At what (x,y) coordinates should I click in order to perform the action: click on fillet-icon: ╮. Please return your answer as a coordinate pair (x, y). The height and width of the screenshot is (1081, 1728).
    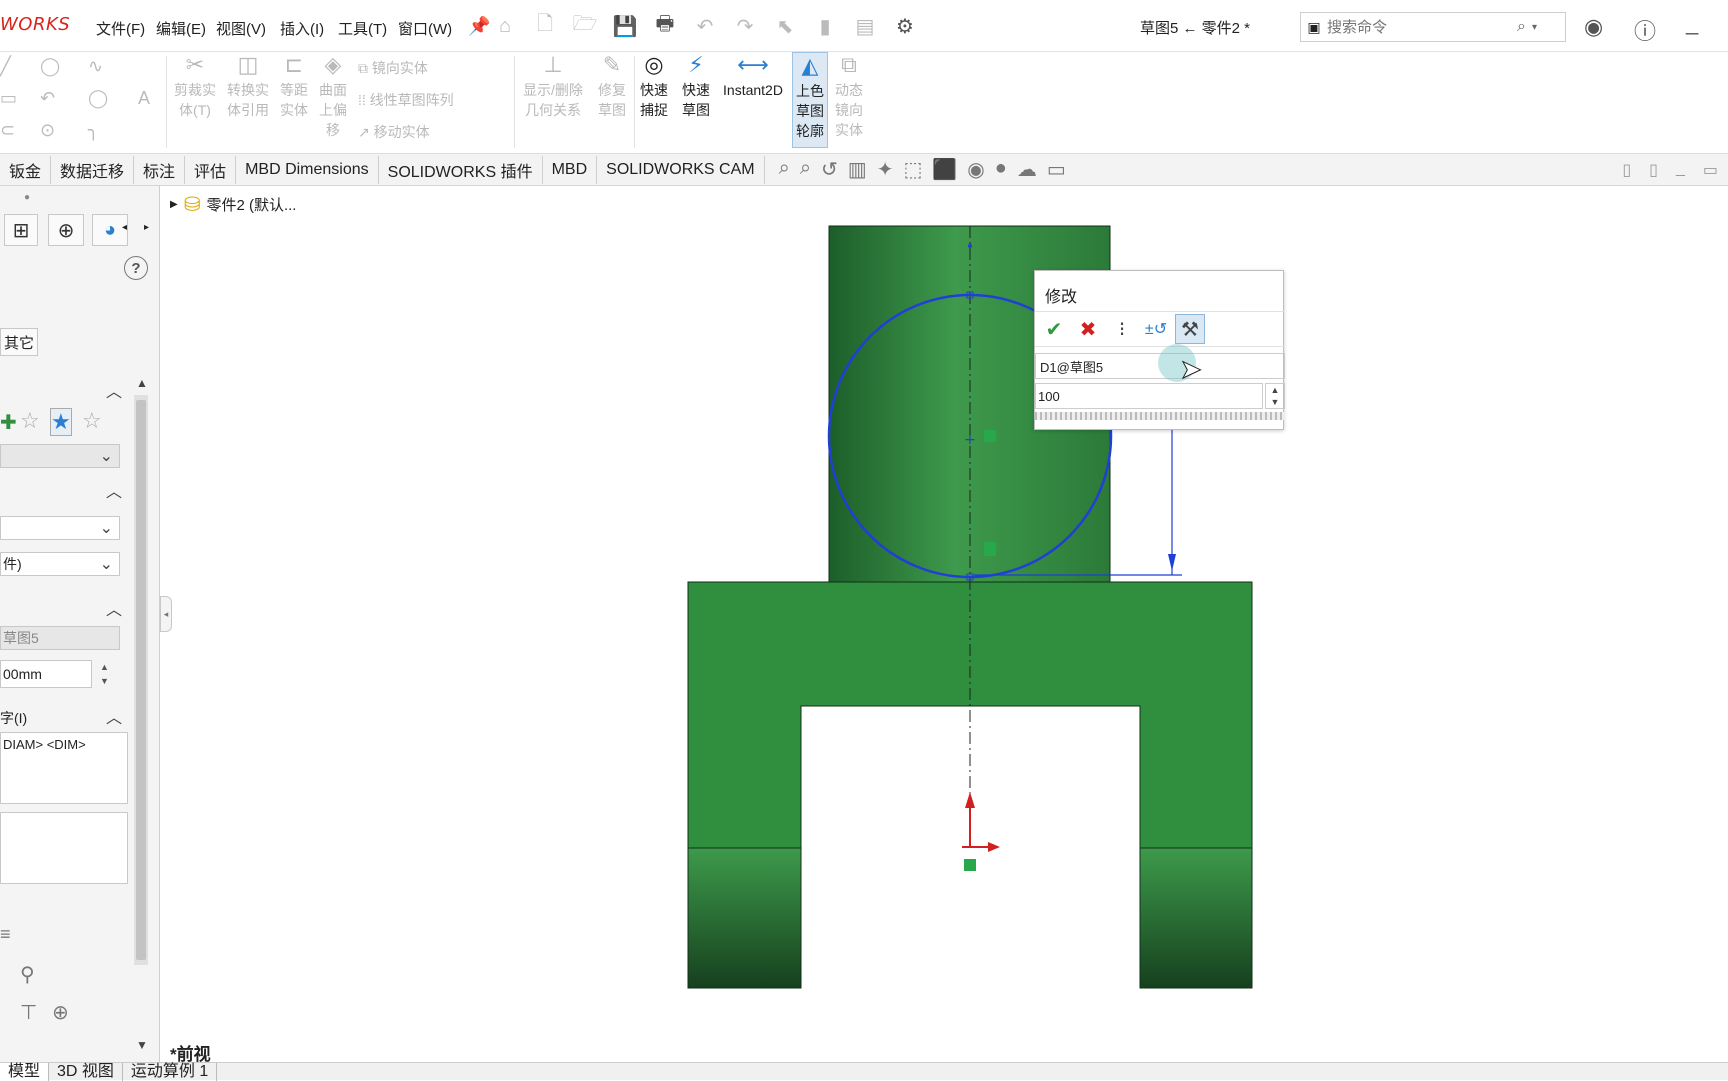
    Looking at the image, I should click on (93, 130).